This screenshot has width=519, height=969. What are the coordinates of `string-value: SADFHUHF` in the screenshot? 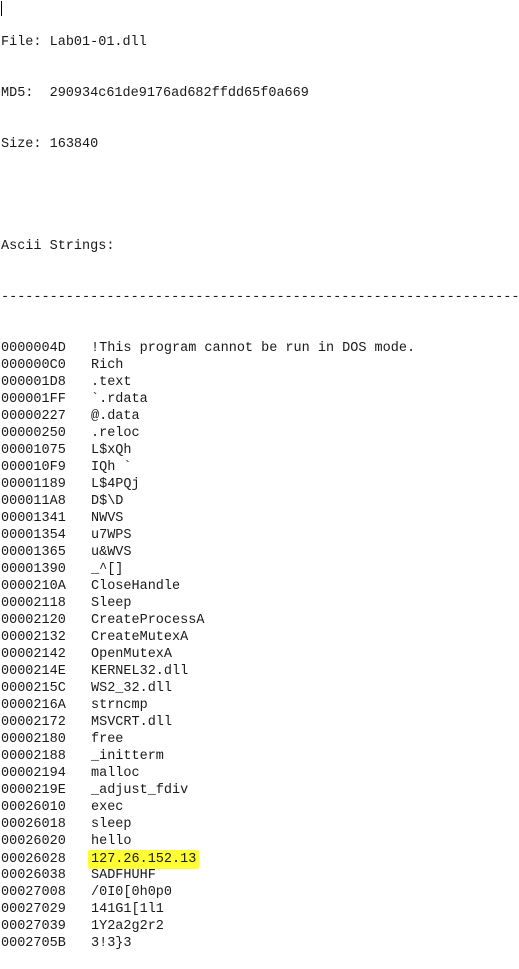 It's located at (123, 875).